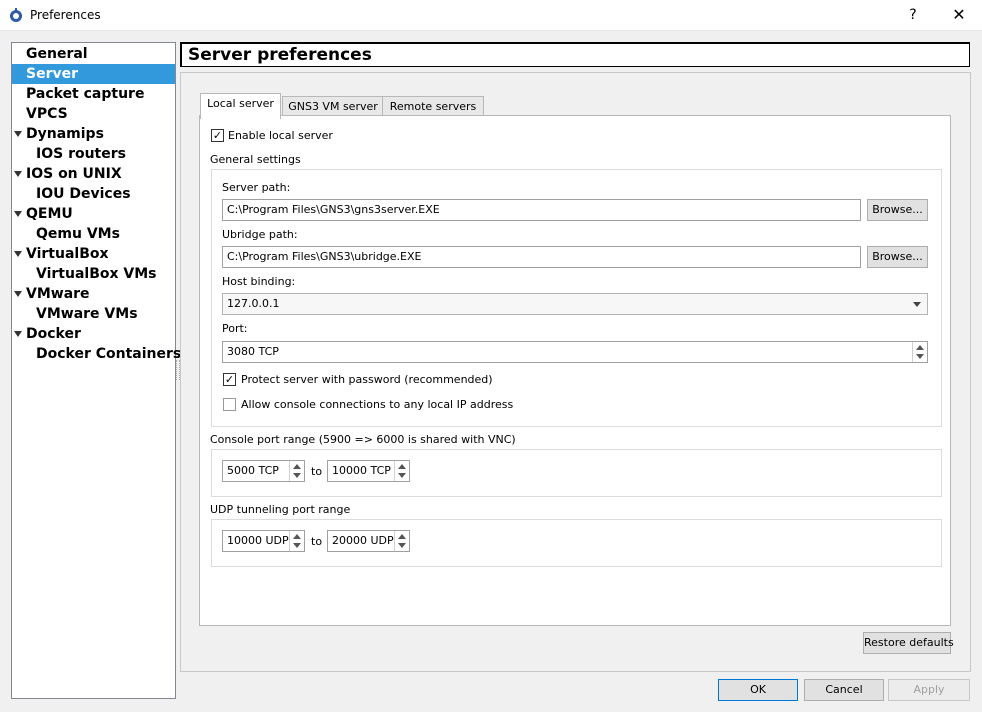 The height and width of the screenshot is (712, 982). Describe the element at coordinates (49, 214) in the screenshot. I see `sidebar-item-label: QEMU` at that location.